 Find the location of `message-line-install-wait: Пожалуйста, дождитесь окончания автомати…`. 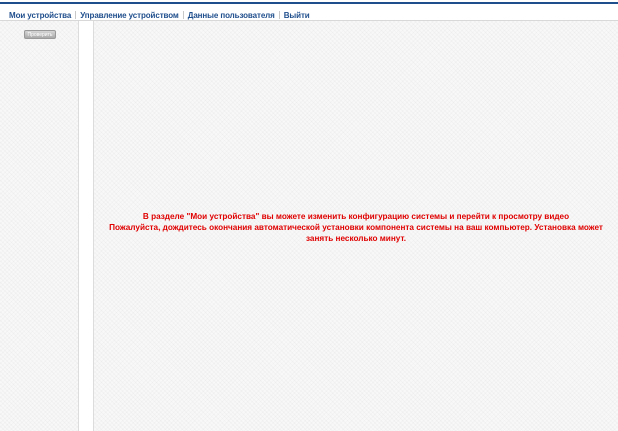

message-line-install-wait: Пожалуйста, дождитесь окончания автомати… is located at coordinates (356, 233).